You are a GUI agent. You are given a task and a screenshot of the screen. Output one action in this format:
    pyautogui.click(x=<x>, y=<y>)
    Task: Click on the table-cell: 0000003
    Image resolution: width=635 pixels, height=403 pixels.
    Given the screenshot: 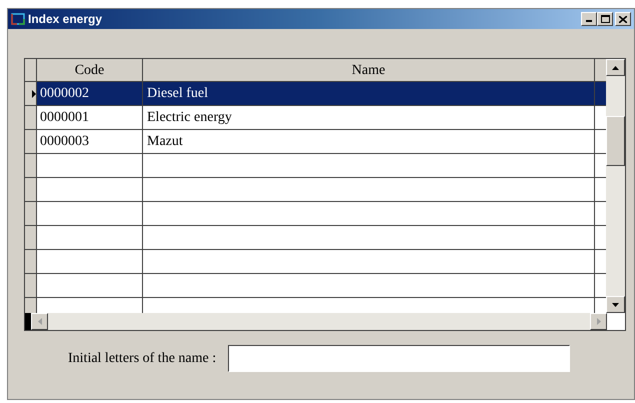 What is the action you would take?
    pyautogui.click(x=90, y=141)
    